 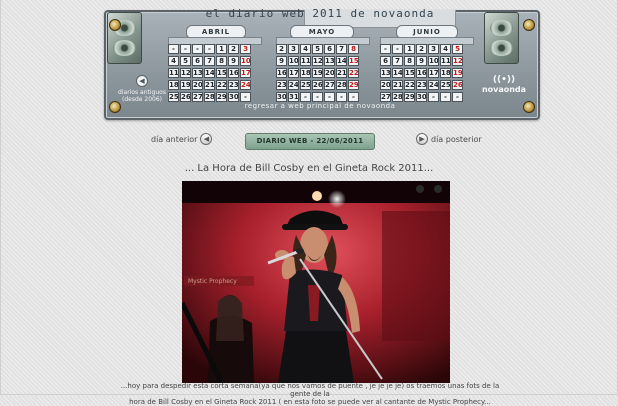 I want to click on next-day-label: día posterior, so click(x=456, y=139).